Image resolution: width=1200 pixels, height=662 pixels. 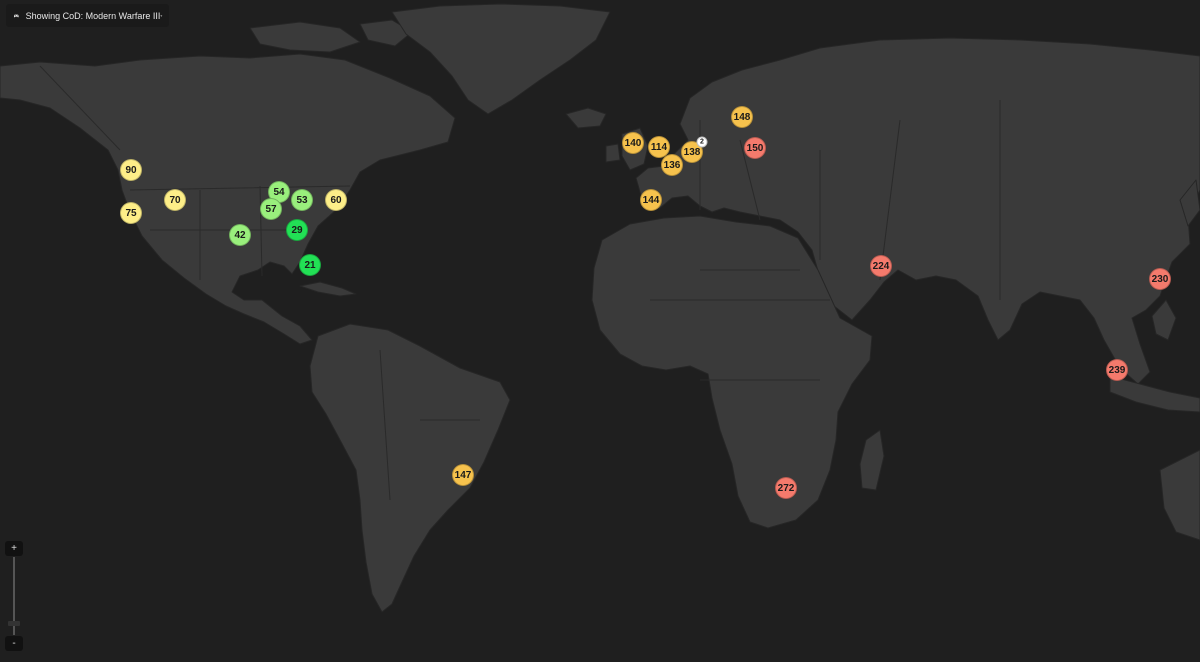 I want to click on server-marker-eu-pl: 150, so click(x=755, y=148).